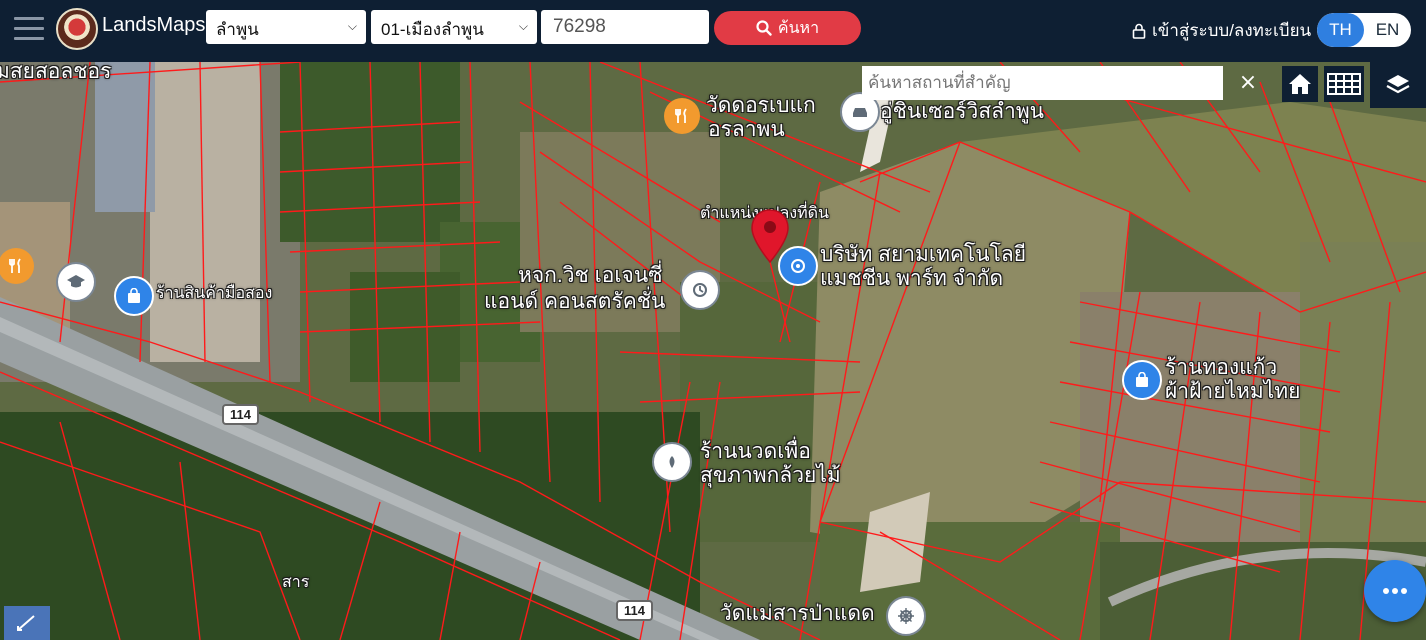 The height and width of the screenshot is (640, 1426). Describe the element at coordinates (1387, 30) in the screenshot. I see `lang-en-button: EN` at that location.